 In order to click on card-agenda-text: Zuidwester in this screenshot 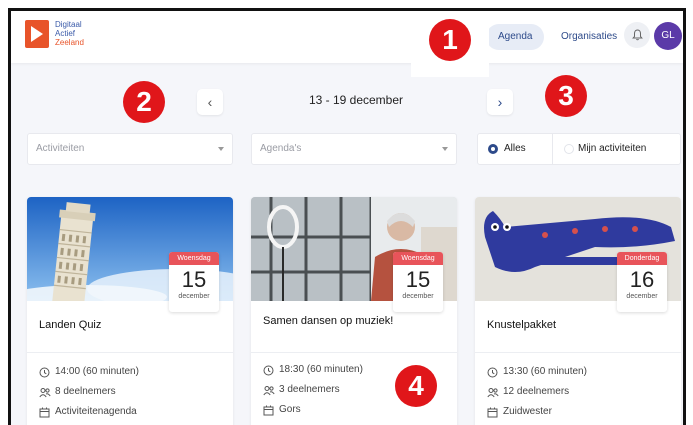, I will do `click(527, 411)`.